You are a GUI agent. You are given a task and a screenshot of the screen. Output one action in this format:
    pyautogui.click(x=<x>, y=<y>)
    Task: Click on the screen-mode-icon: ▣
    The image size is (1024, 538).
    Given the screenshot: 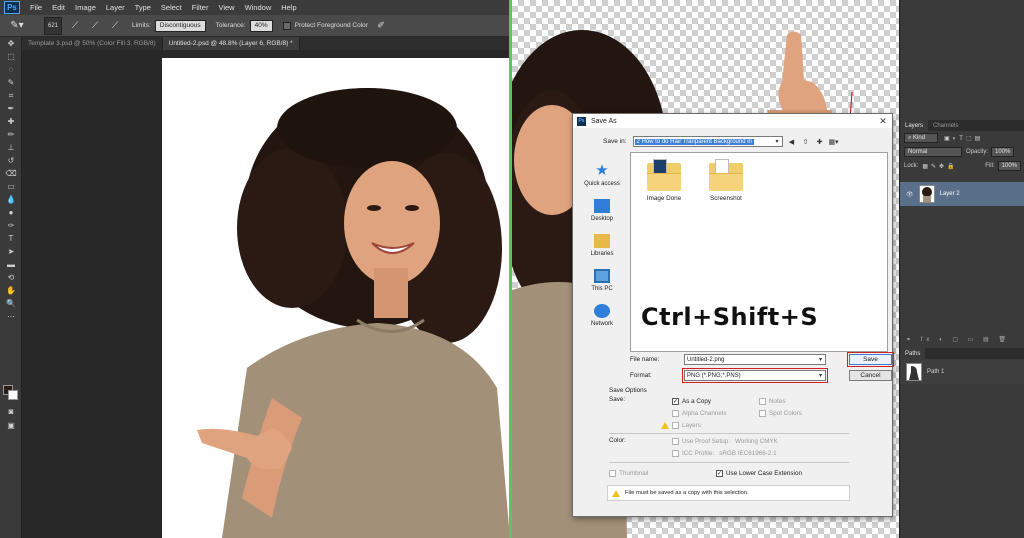 What is the action you would take?
    pyautogui.click(x=11, y=425)
    